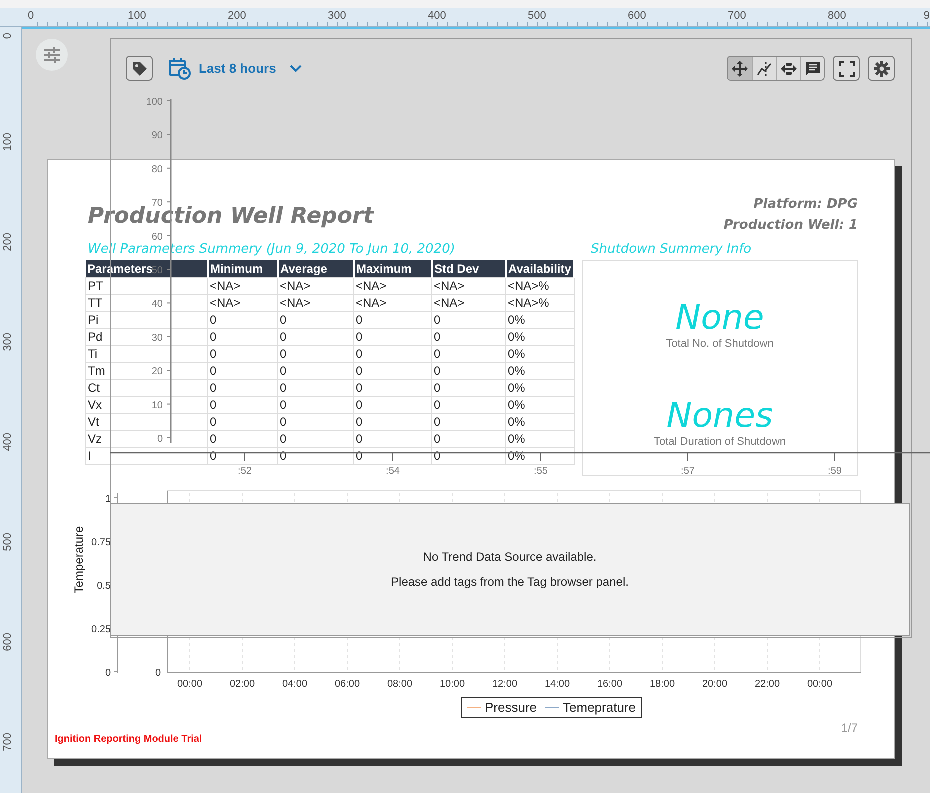 The image size is (930, 793). I want to click on table-cell: Ti, so click(147, 354).